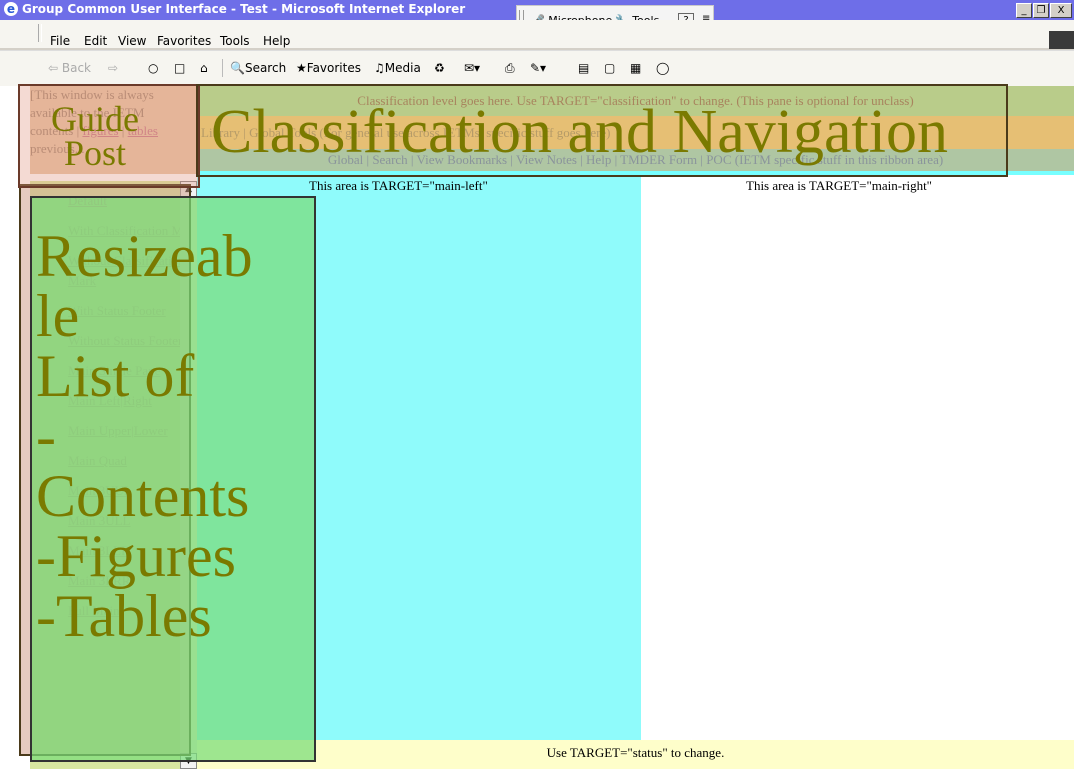 This screenshot has width=1074, height=769. Describe the element at coordinates (276, 41) in the screenshot. I see `menu-help: Help` at that location.